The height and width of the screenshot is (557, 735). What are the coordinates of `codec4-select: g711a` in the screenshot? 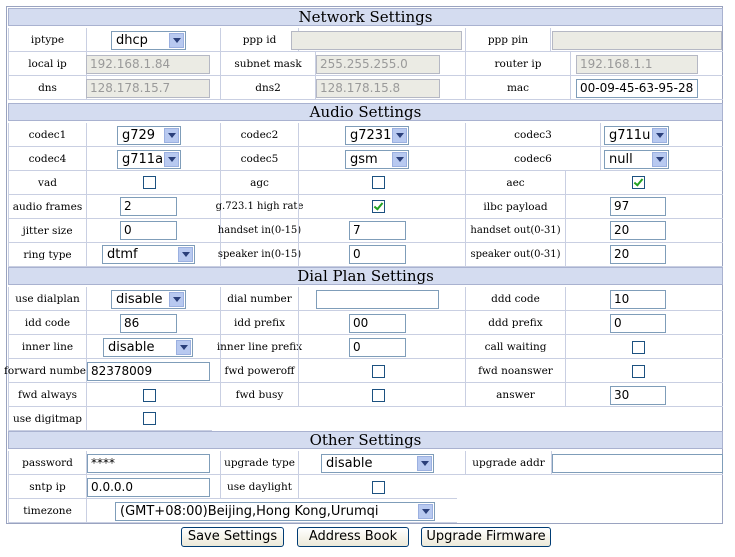 It's located at (149, 159).